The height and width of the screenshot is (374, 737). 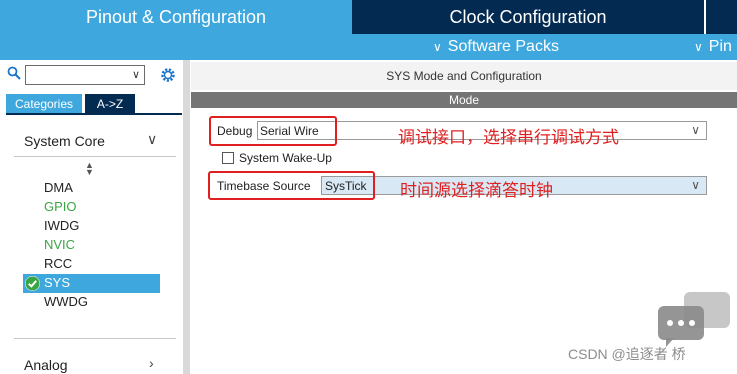 What do you see at coordinates (110, 103) in the screenshot?
I see `tab-a-to-z: A->Z` at bounding box center [110, 103].